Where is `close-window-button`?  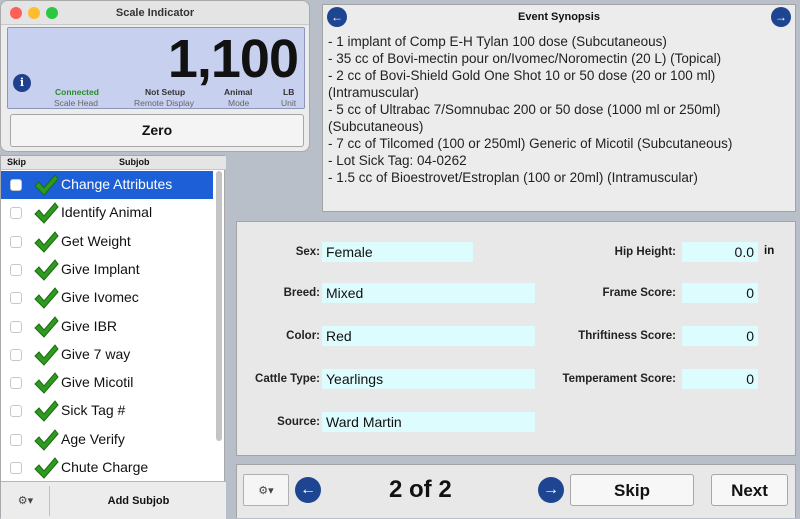
close-window-button is located at coordinates (16, 13).